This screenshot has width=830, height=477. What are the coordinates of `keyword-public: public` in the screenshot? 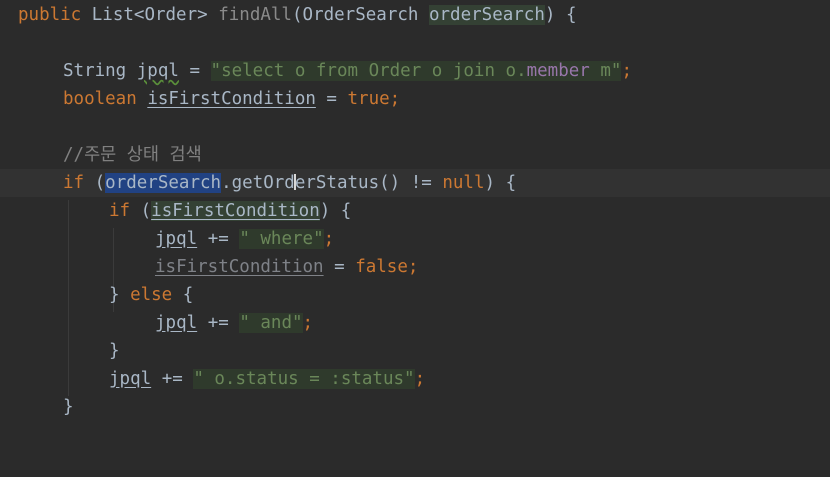 It's located at (50, 15).